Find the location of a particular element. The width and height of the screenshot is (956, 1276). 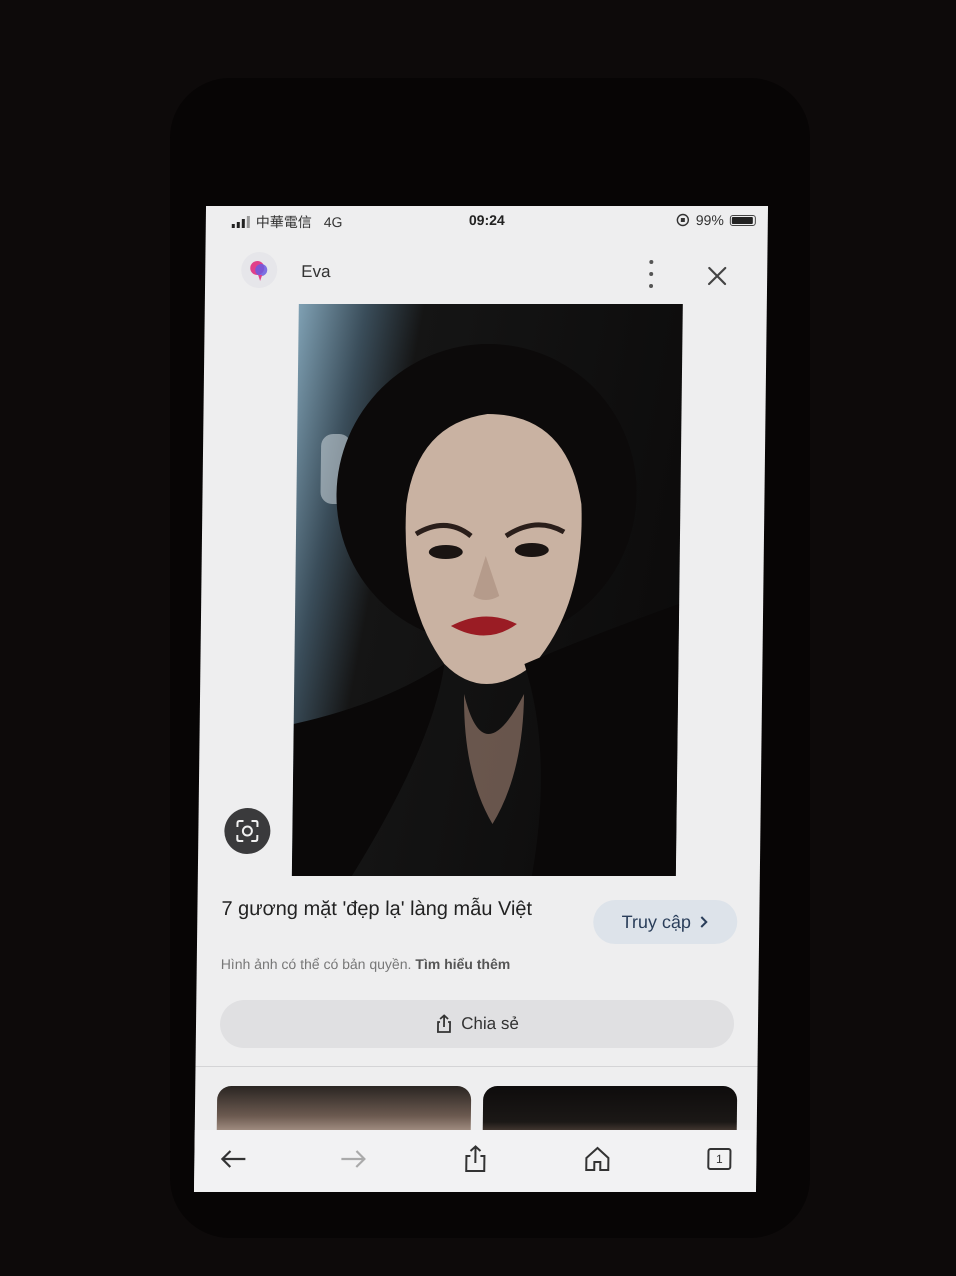

learn-more-link: Tìm hiểu thêm is located at coordinates (462, 964).